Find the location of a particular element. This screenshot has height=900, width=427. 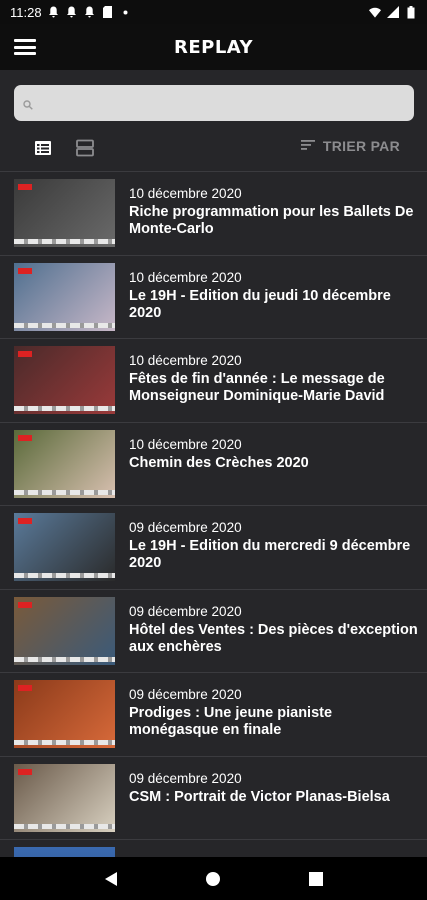

list-view-icon is located at coordinates (43, 148).